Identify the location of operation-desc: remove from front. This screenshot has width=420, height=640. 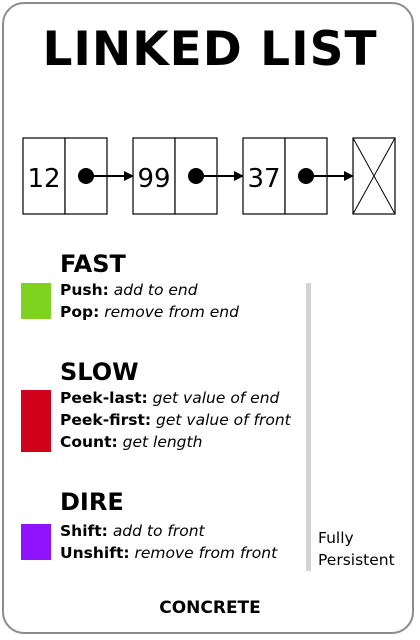
(206, 553).